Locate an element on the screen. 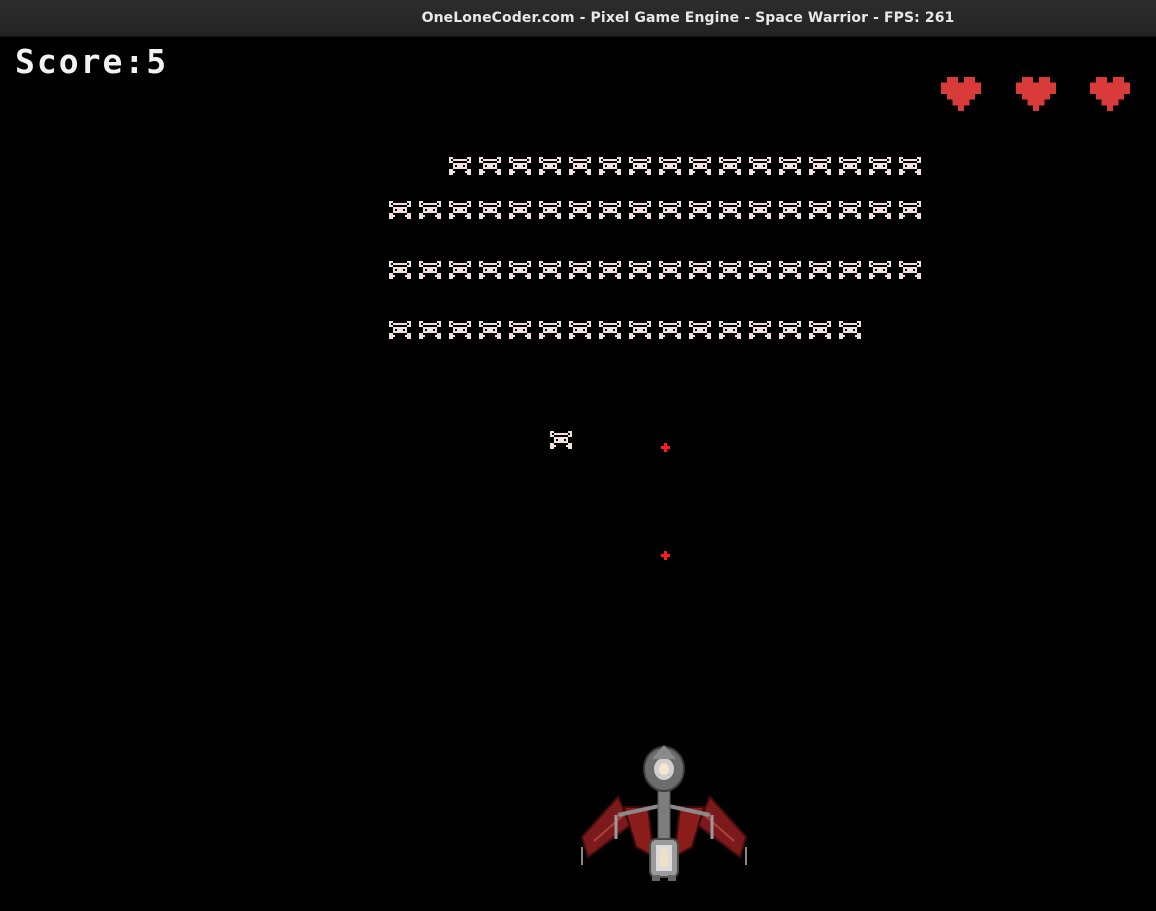 This screenshot has height=911, width=1156. spaceship-icon is located at coordinates (664, 813).